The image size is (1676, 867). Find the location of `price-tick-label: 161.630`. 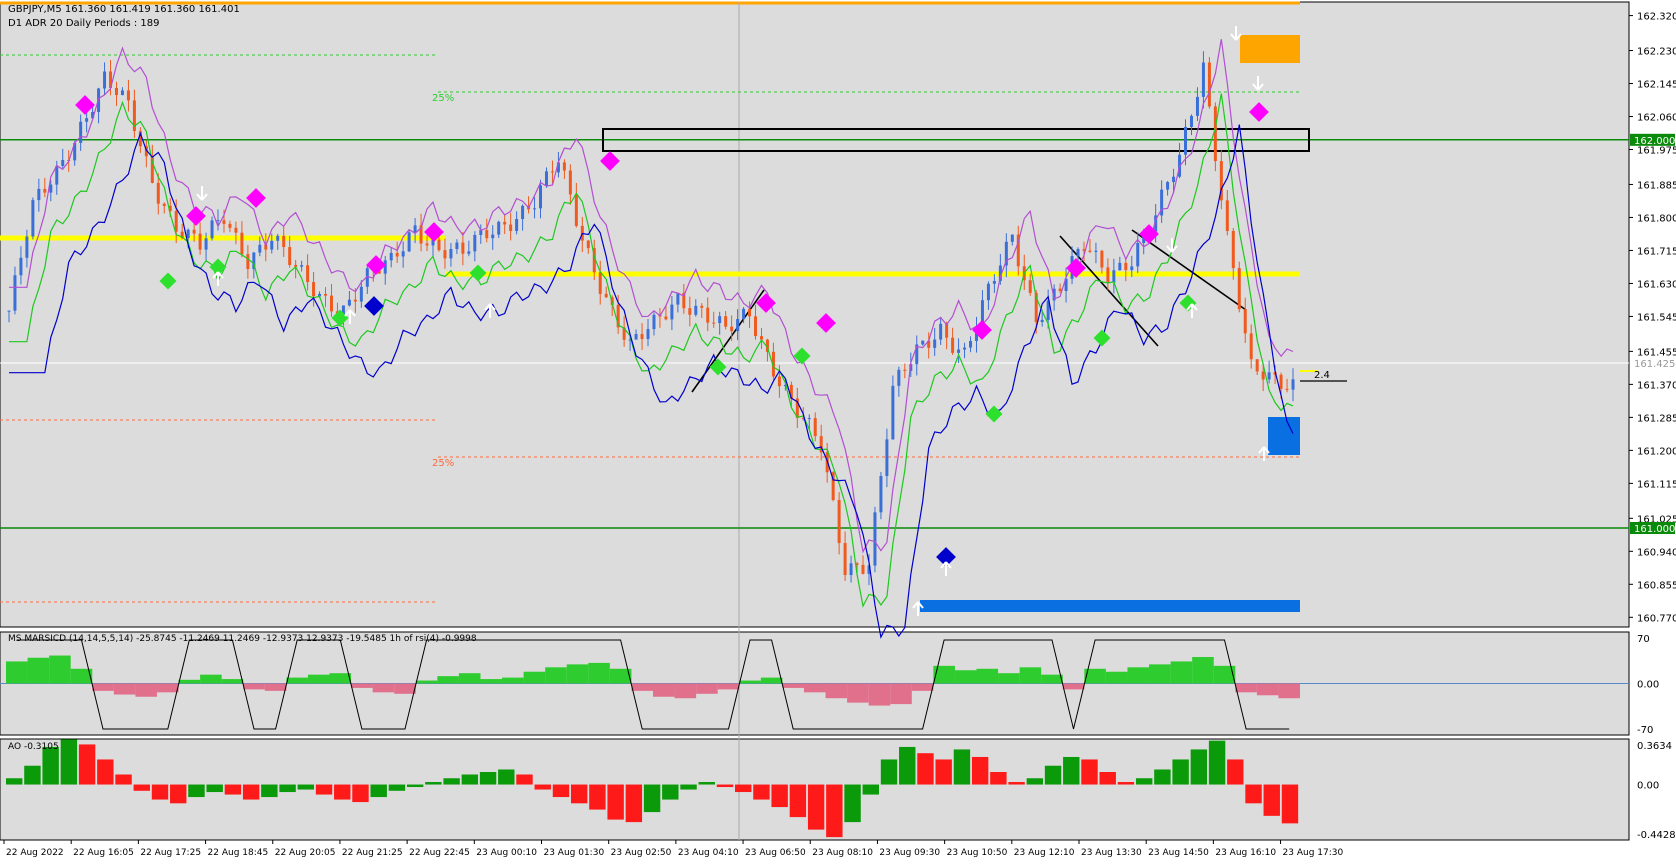

price-tick-label: 161.630 is located at coordinates (1656, 284).